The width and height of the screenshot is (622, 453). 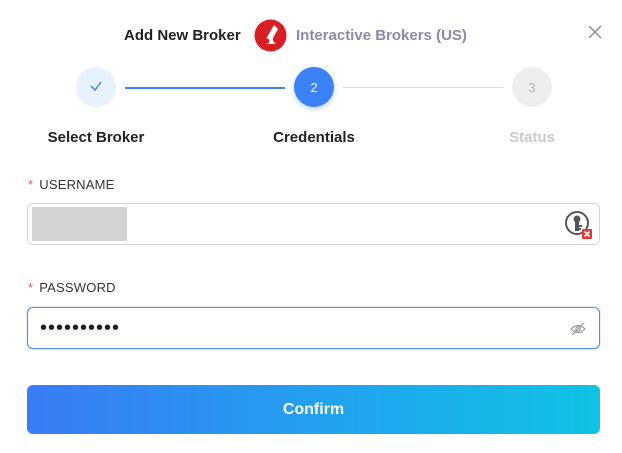 I want to click on username-value-redacted, so click(x=79, y=224).